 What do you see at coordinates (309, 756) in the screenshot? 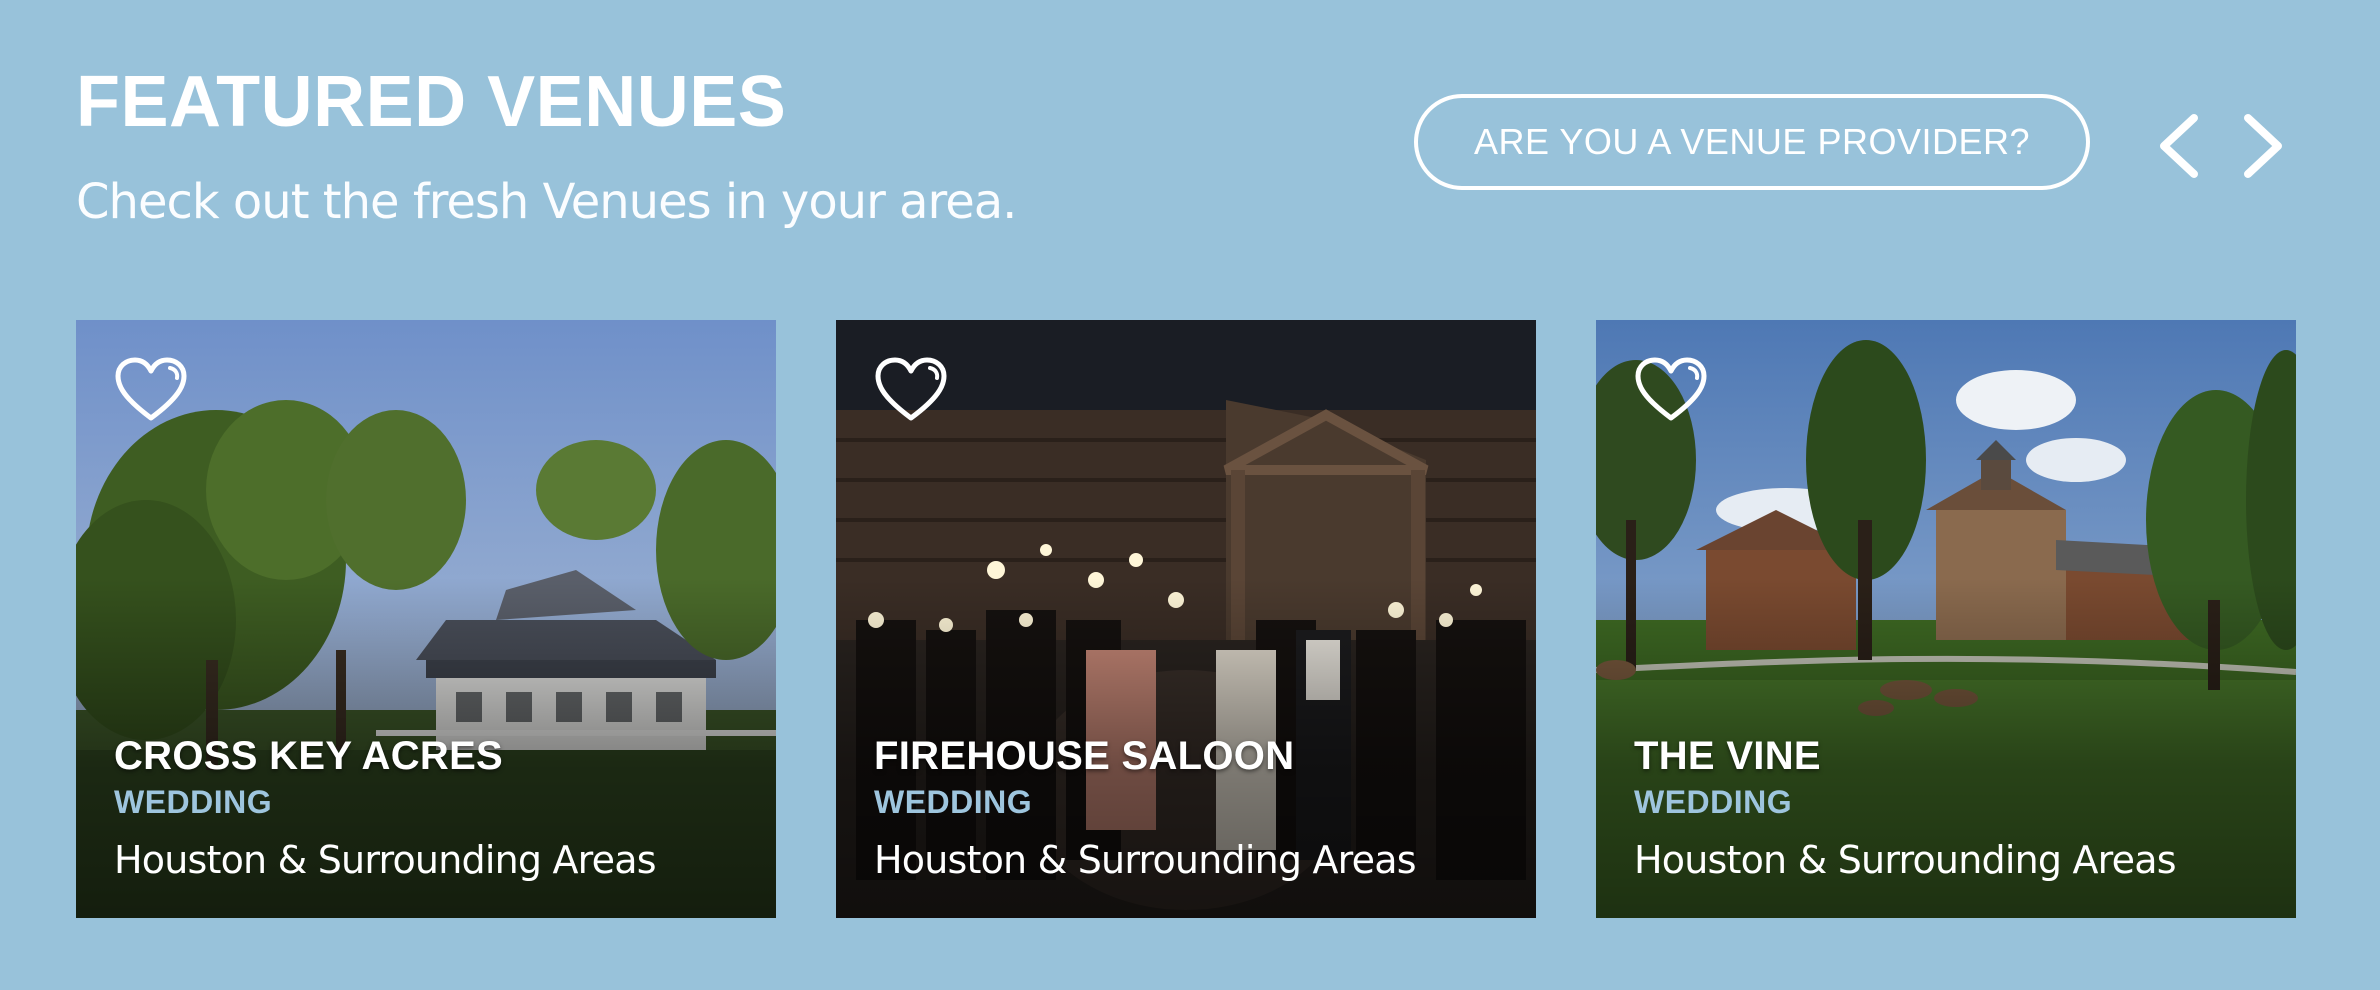
I see `venue-name: CROSS KEY ACRES` at bounding box center [309, 756].